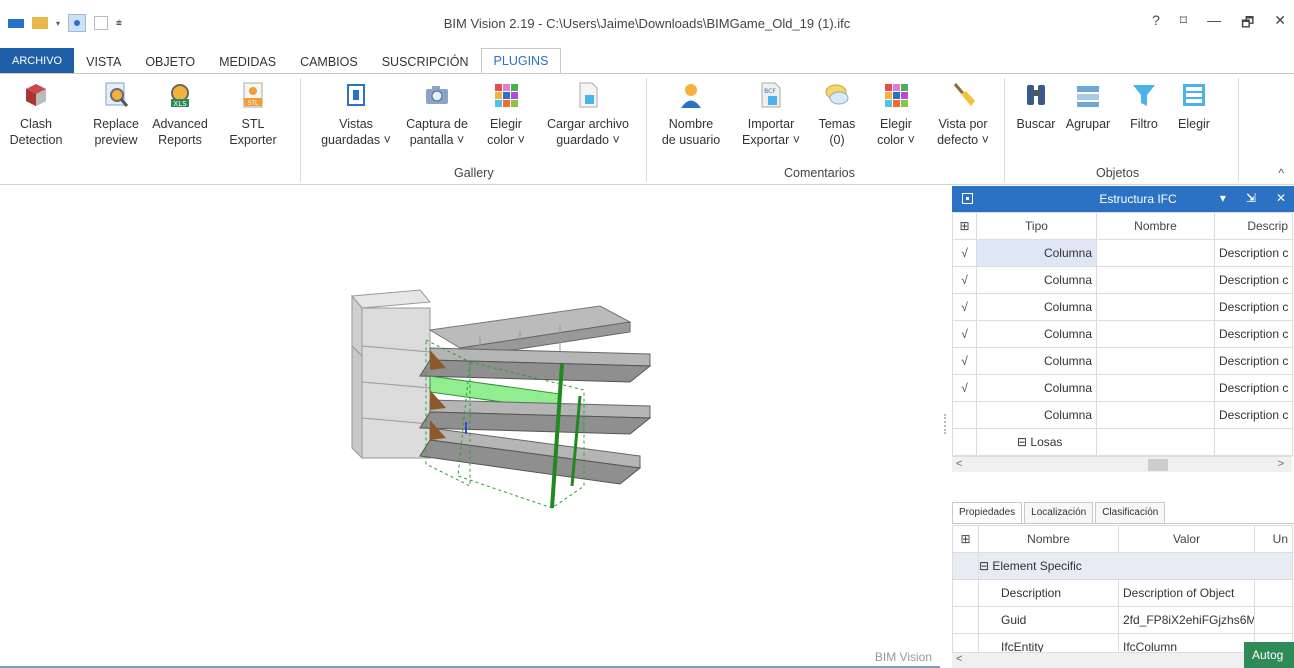  Describe the element at coordinates (1253, 361) in the screenshot. I see `row-descripcion: Description c` at that location.